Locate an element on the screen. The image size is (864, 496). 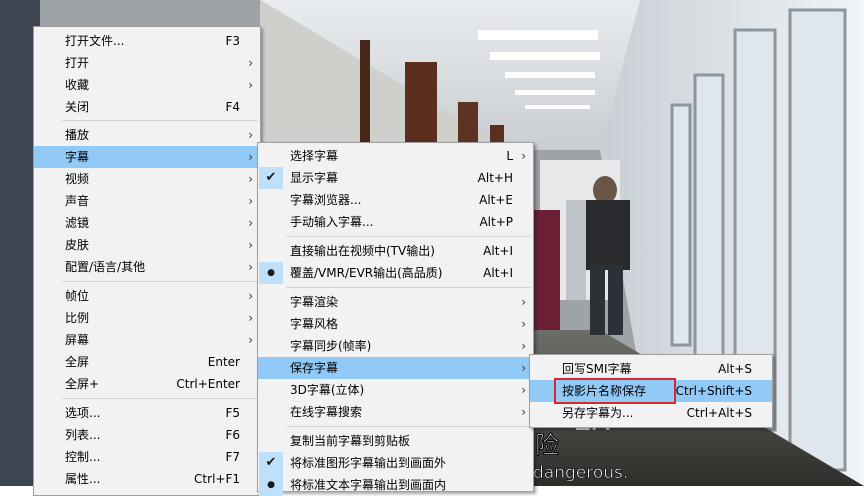
menu-item-label: 屏幕 is located at coordinates (77, 340).